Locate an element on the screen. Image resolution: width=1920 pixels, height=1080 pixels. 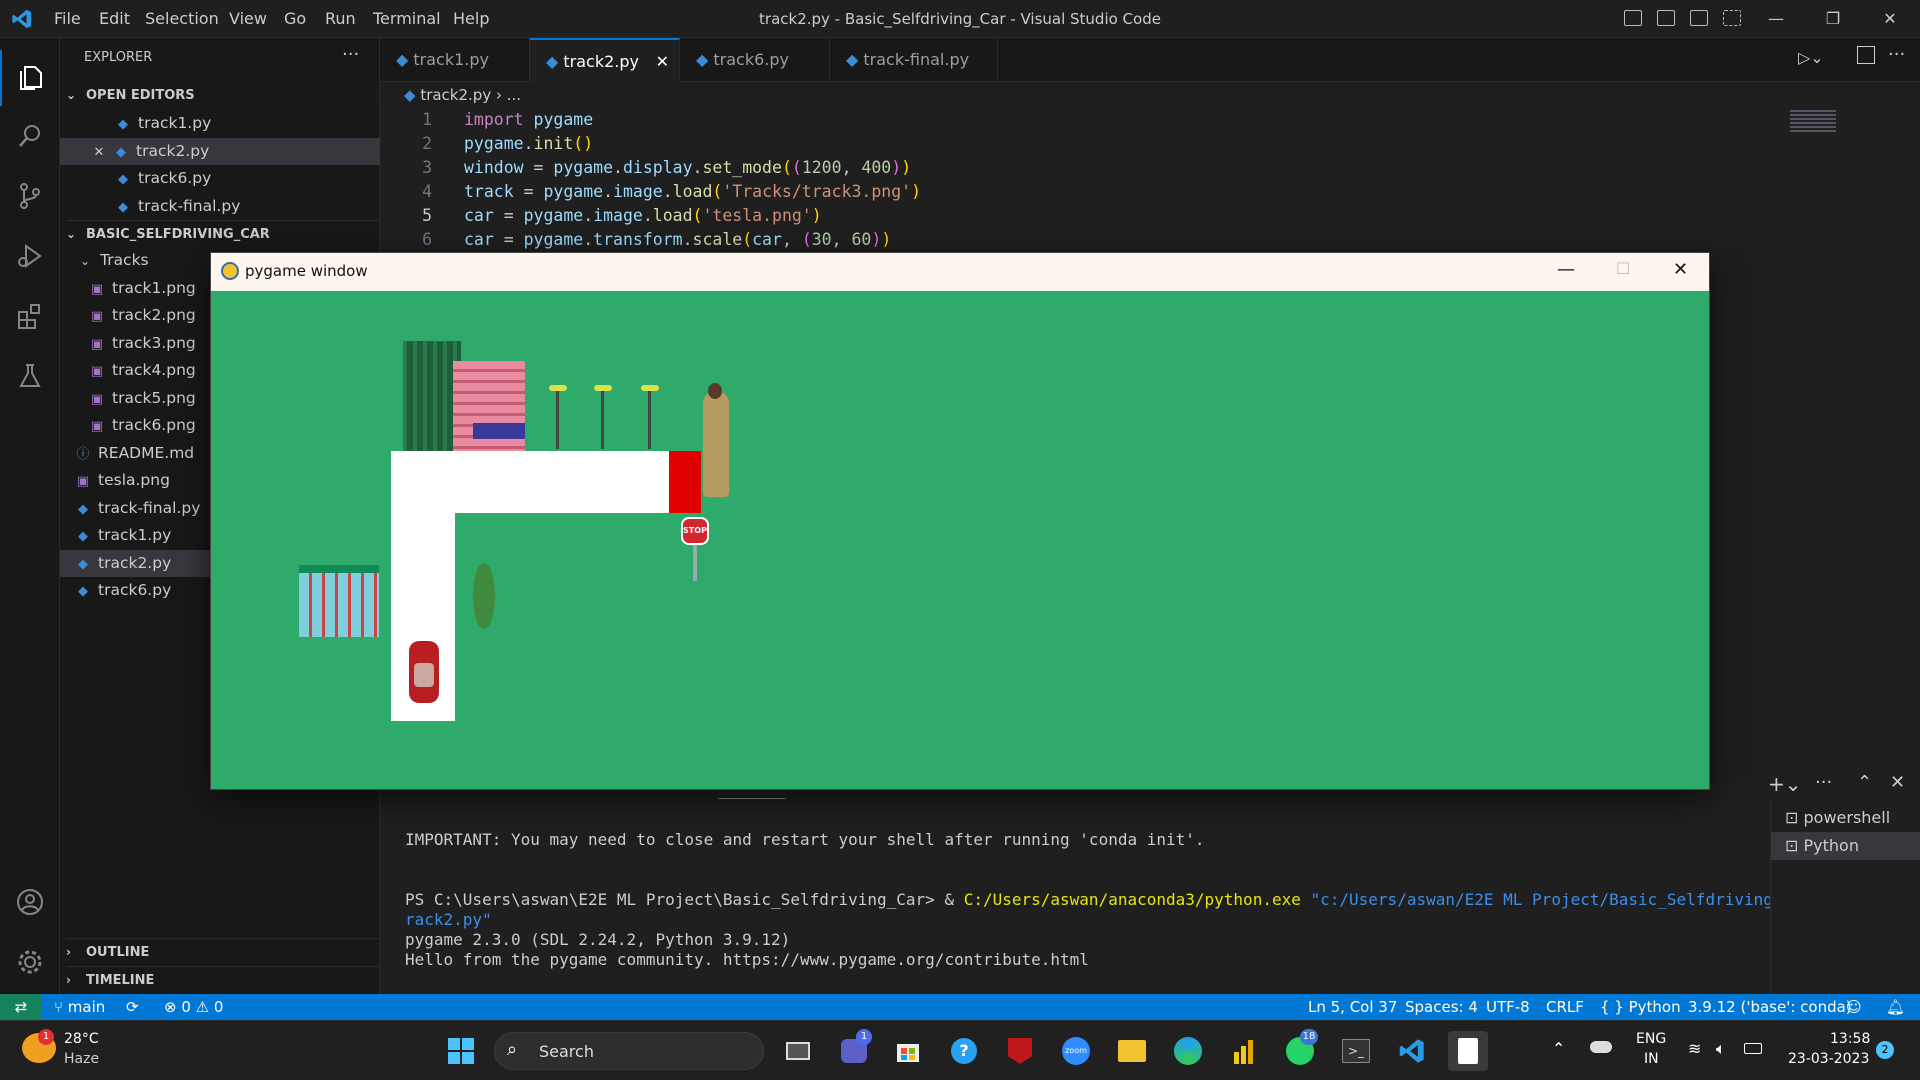
branch-indicator: ⑂ main is located at coordinates (79, 1007).